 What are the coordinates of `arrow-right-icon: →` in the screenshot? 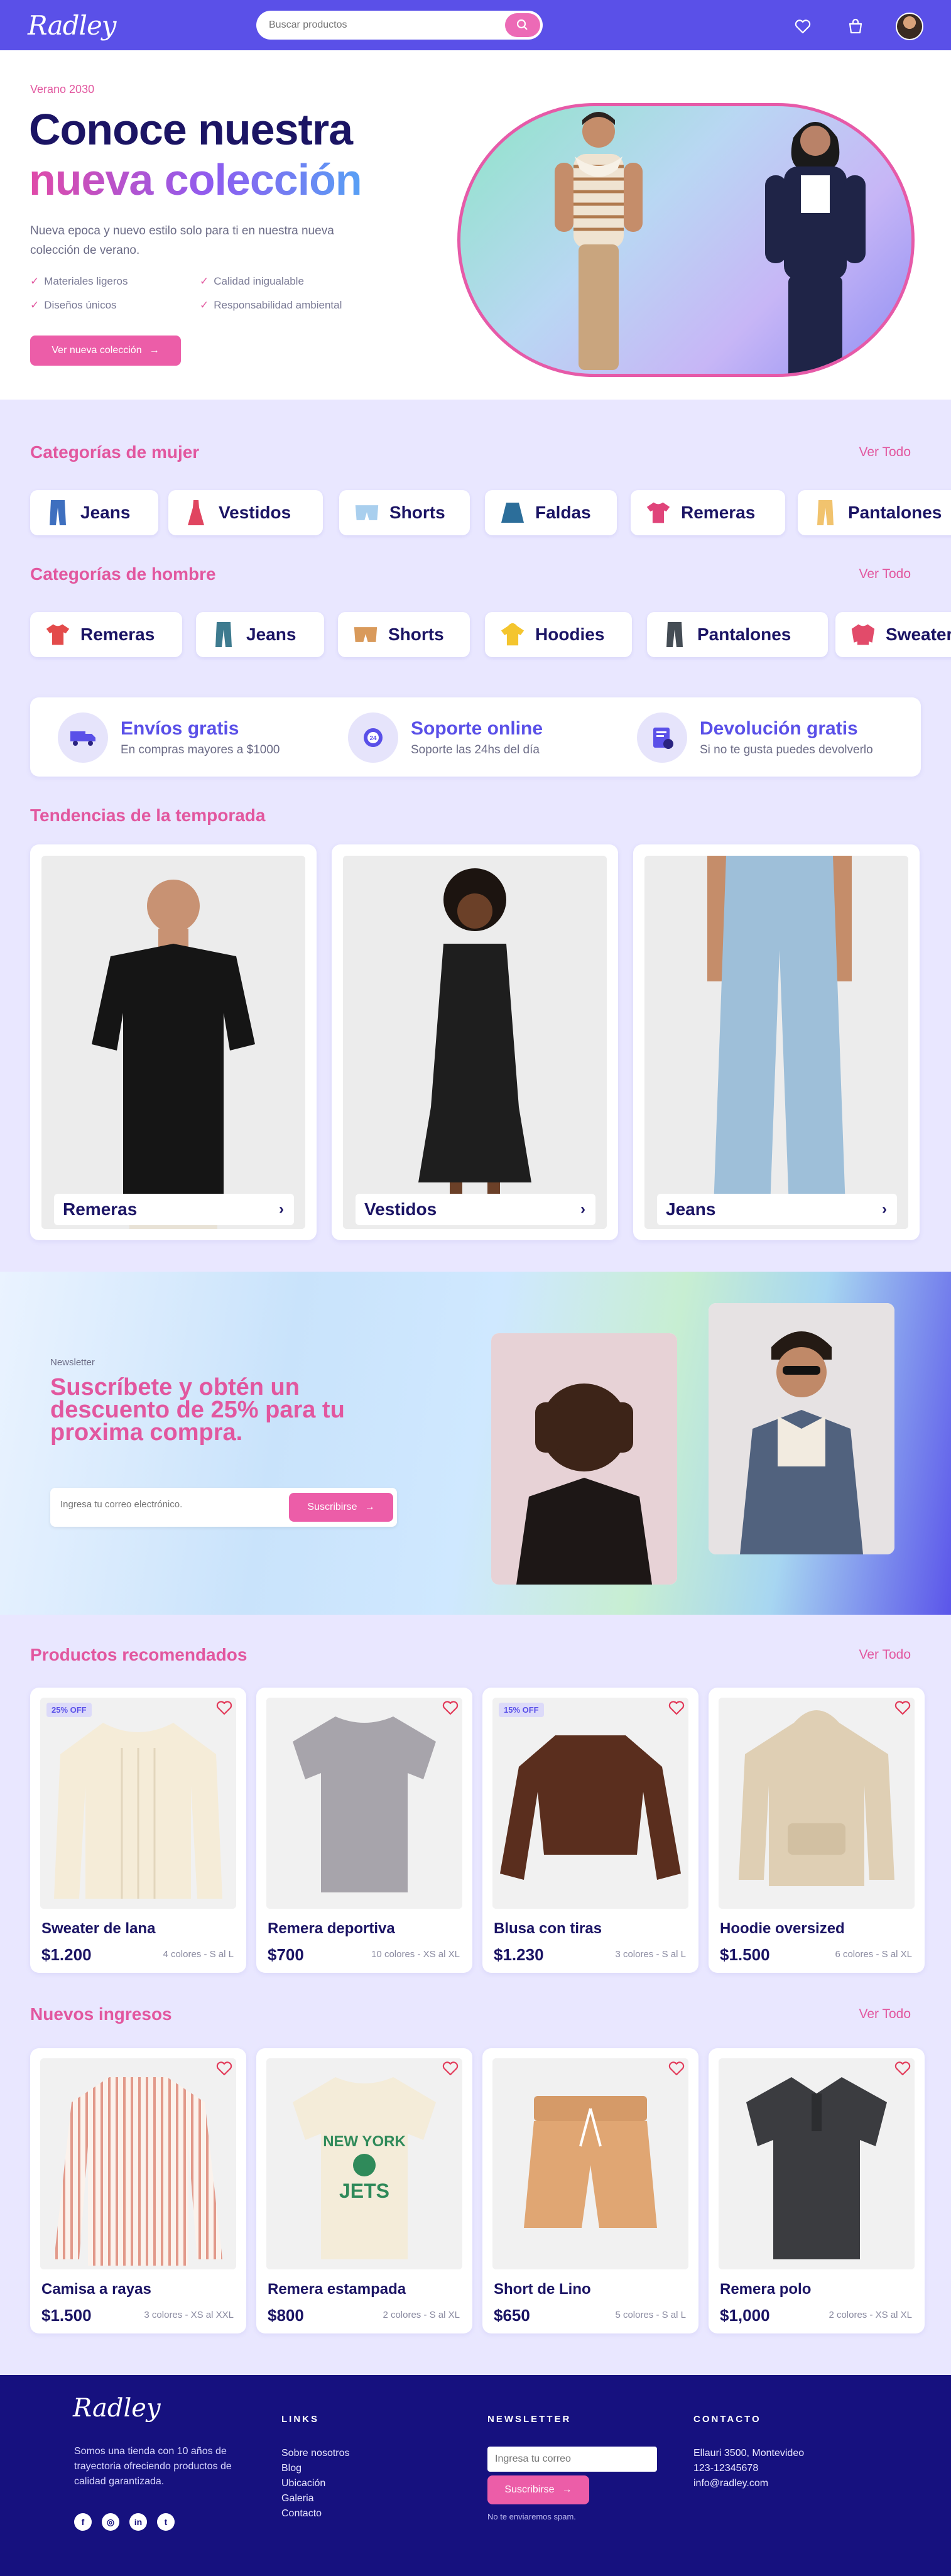 It's located at (369, 1507).